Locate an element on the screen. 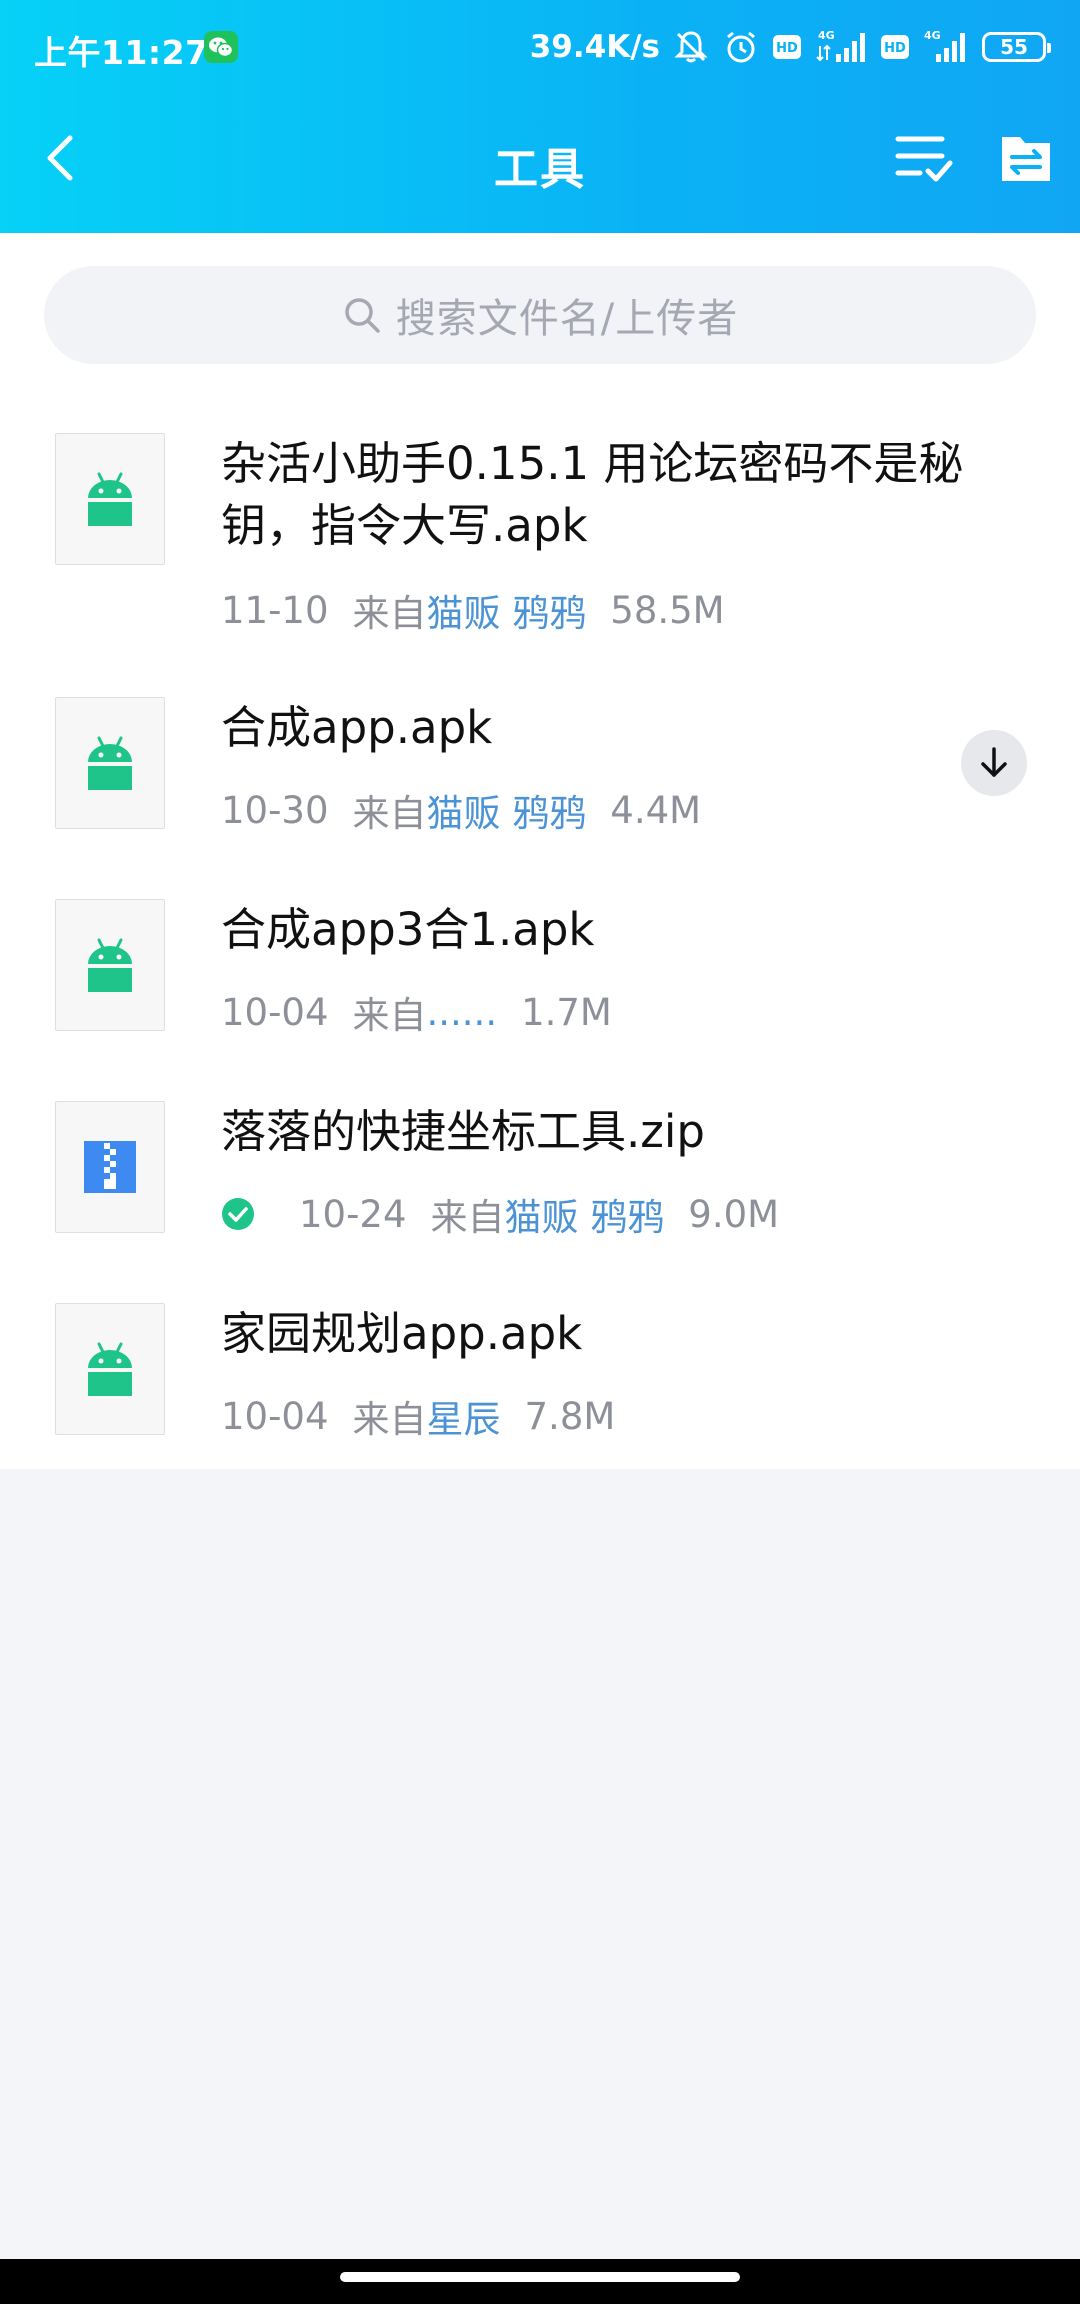 The height and width of the screenshot is (2304, 1080). file-name: 合成app.apk is located at coordinates (357, 727).